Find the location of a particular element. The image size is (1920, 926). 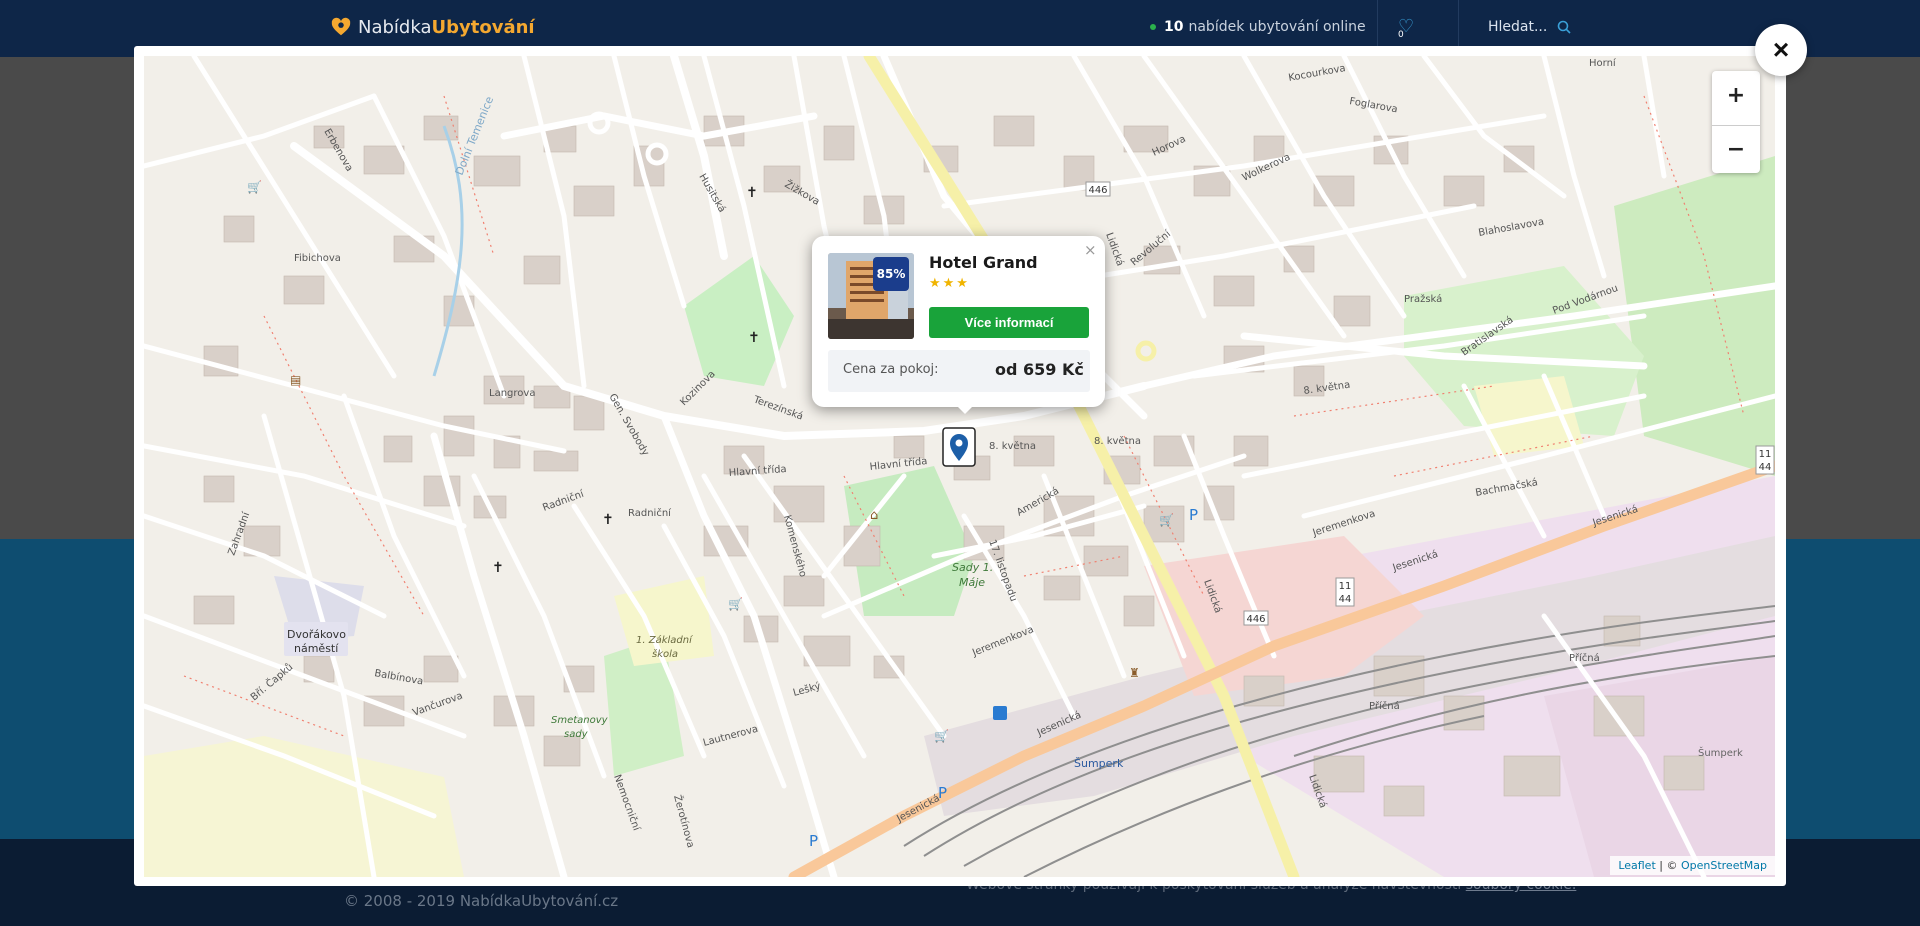

map-label: sady is located at coordinates (576, 734).